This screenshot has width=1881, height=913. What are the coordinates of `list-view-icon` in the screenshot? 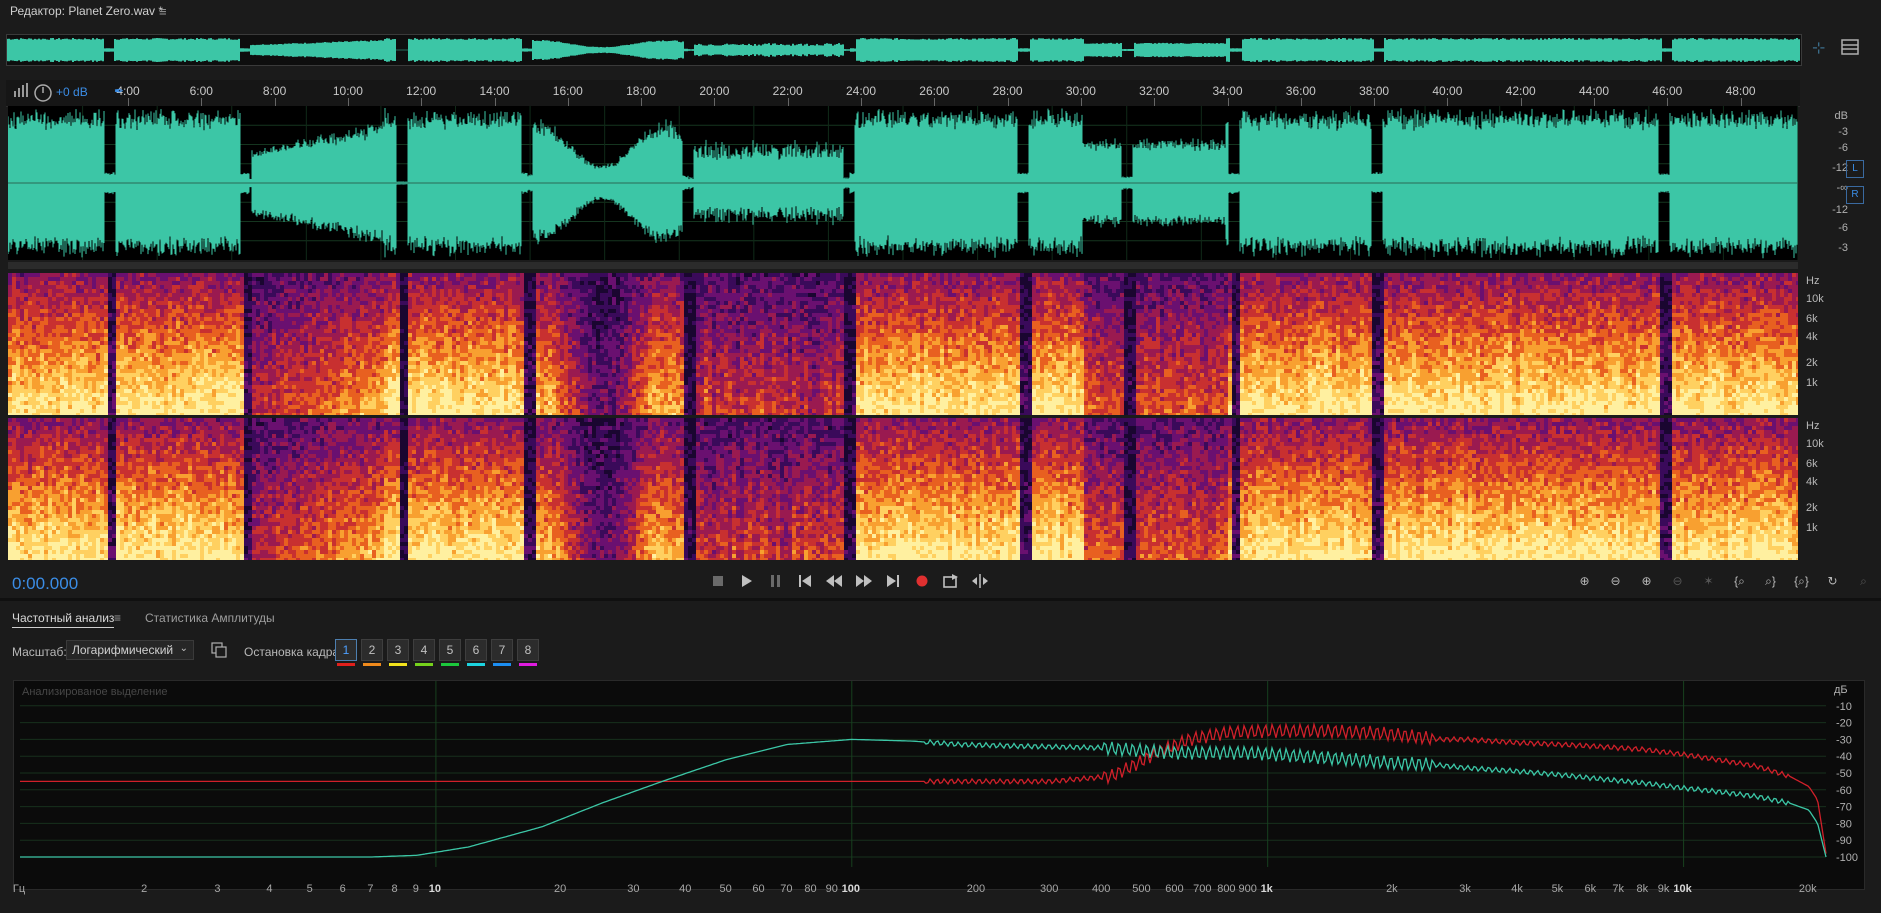 It's located at (1850, 47).